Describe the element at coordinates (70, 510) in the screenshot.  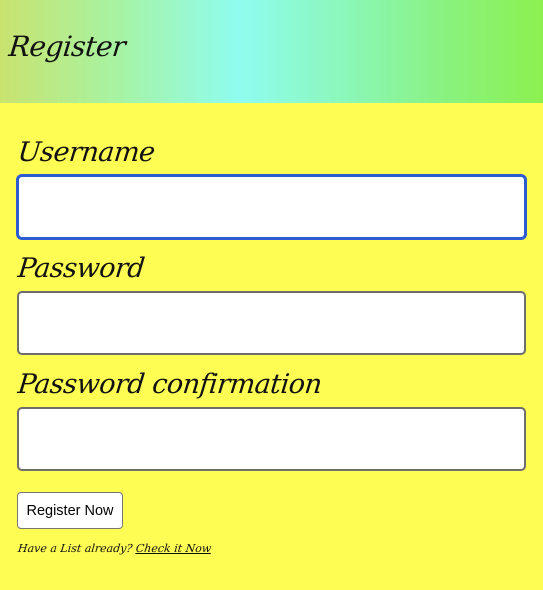
I see `register-now-button: Register Now` at that location.